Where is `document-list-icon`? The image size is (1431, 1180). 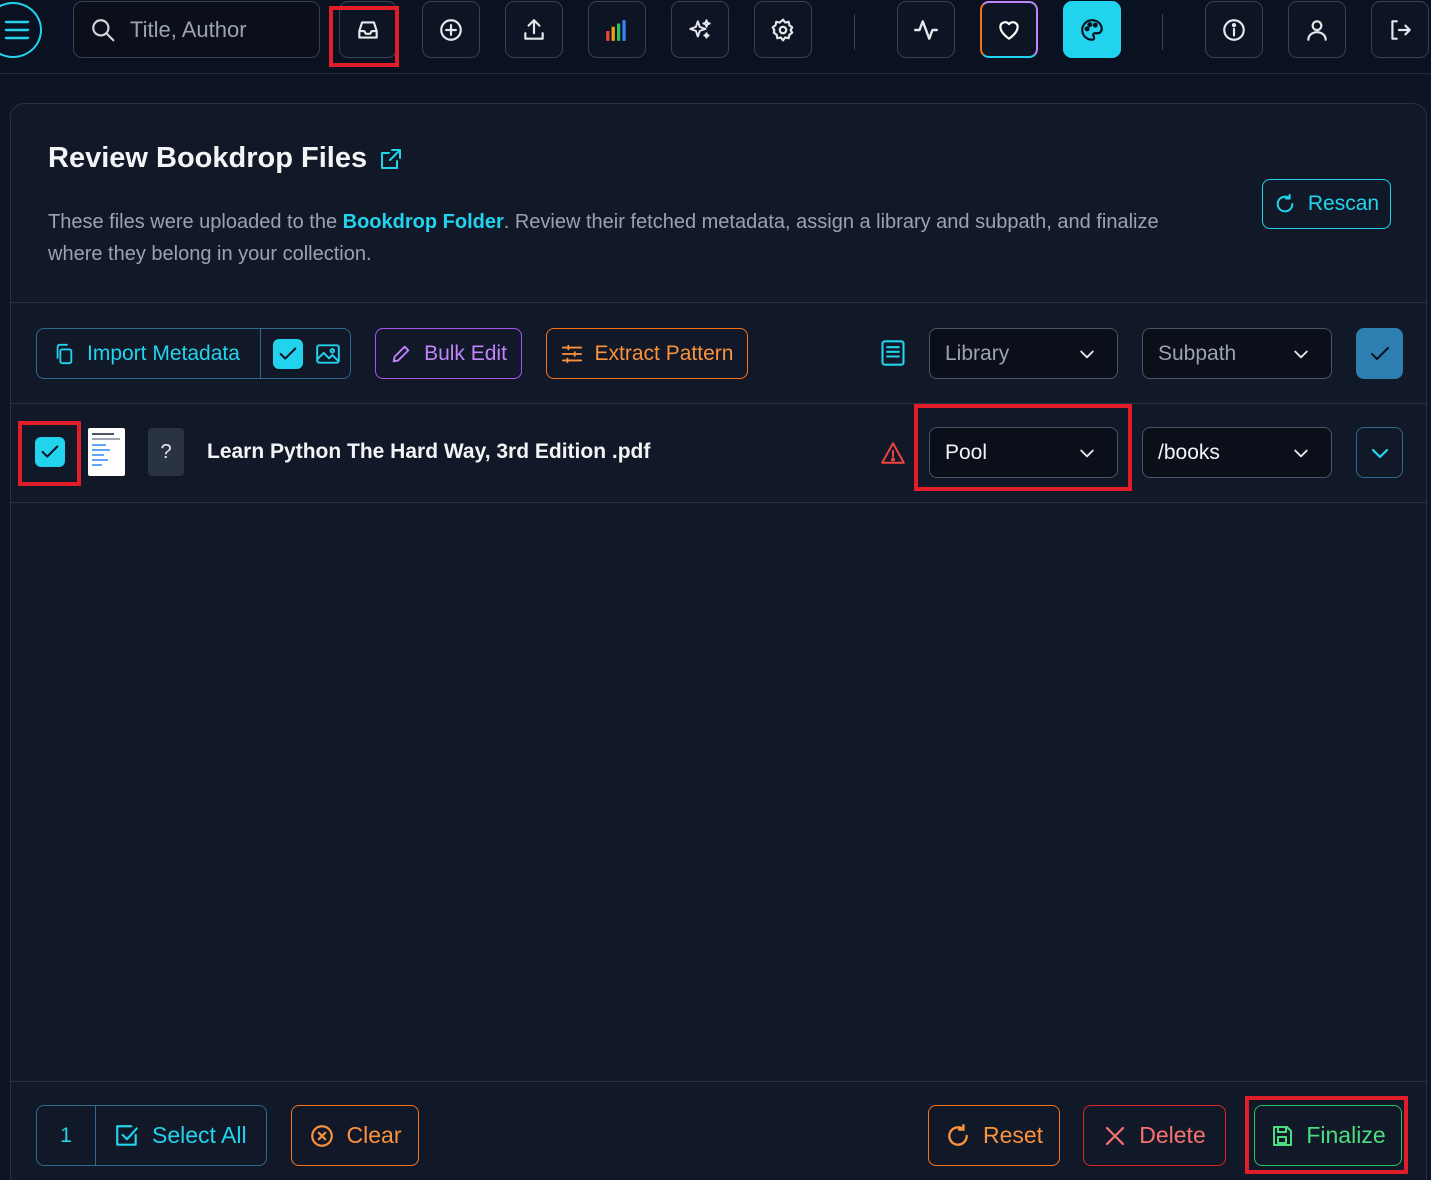
document-list-icon is located at coordinates (893, 353).